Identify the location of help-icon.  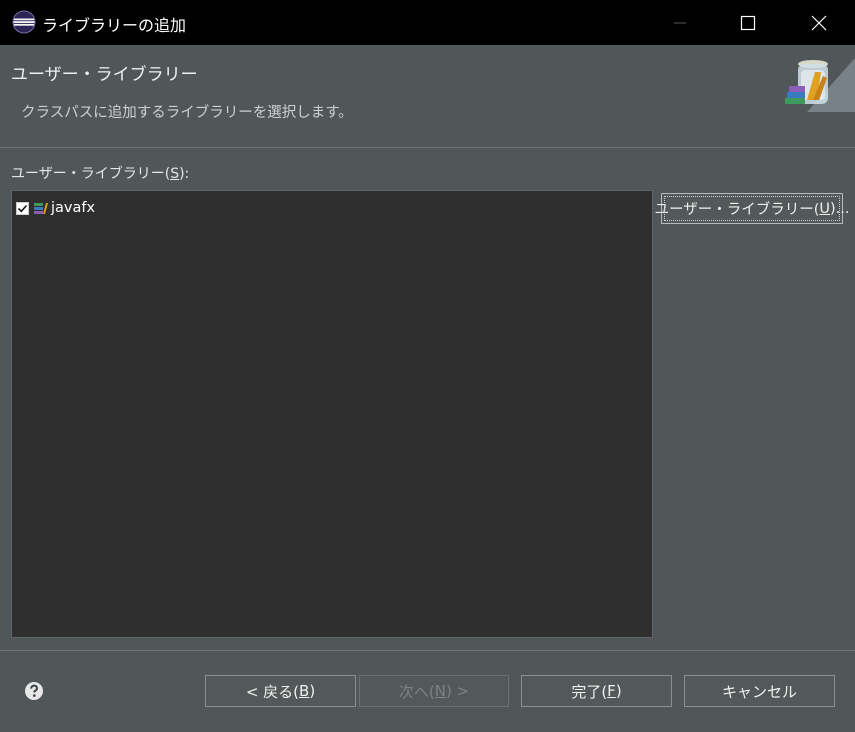
(34, 691).